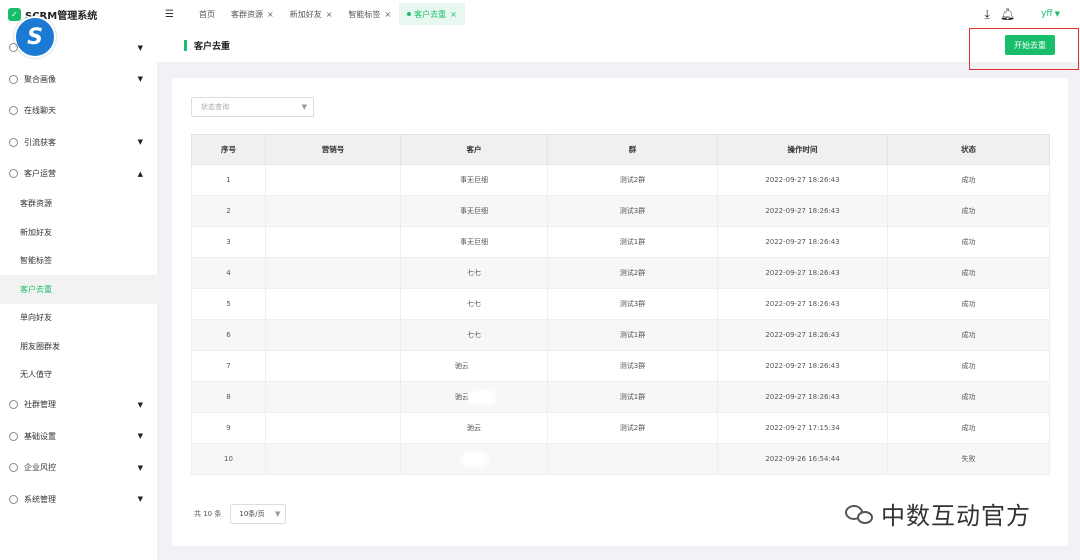 This screenshot has width=1080, height=560. I want to click on status-filter-select: 状态查询 ▼, so click(252, 107).